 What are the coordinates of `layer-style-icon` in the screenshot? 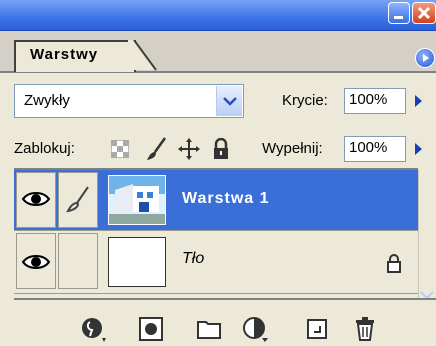 It's located at (93, 329).